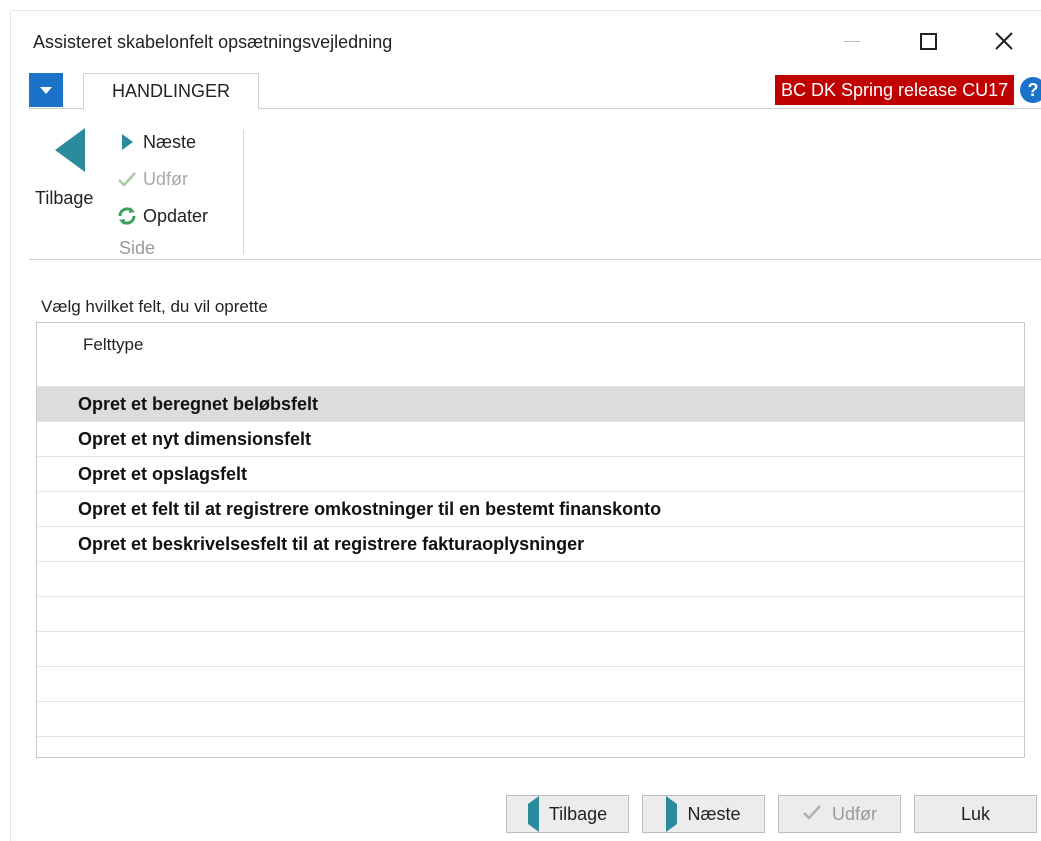  I want to click on finish-button-label: Udfør, so click(854, 813).